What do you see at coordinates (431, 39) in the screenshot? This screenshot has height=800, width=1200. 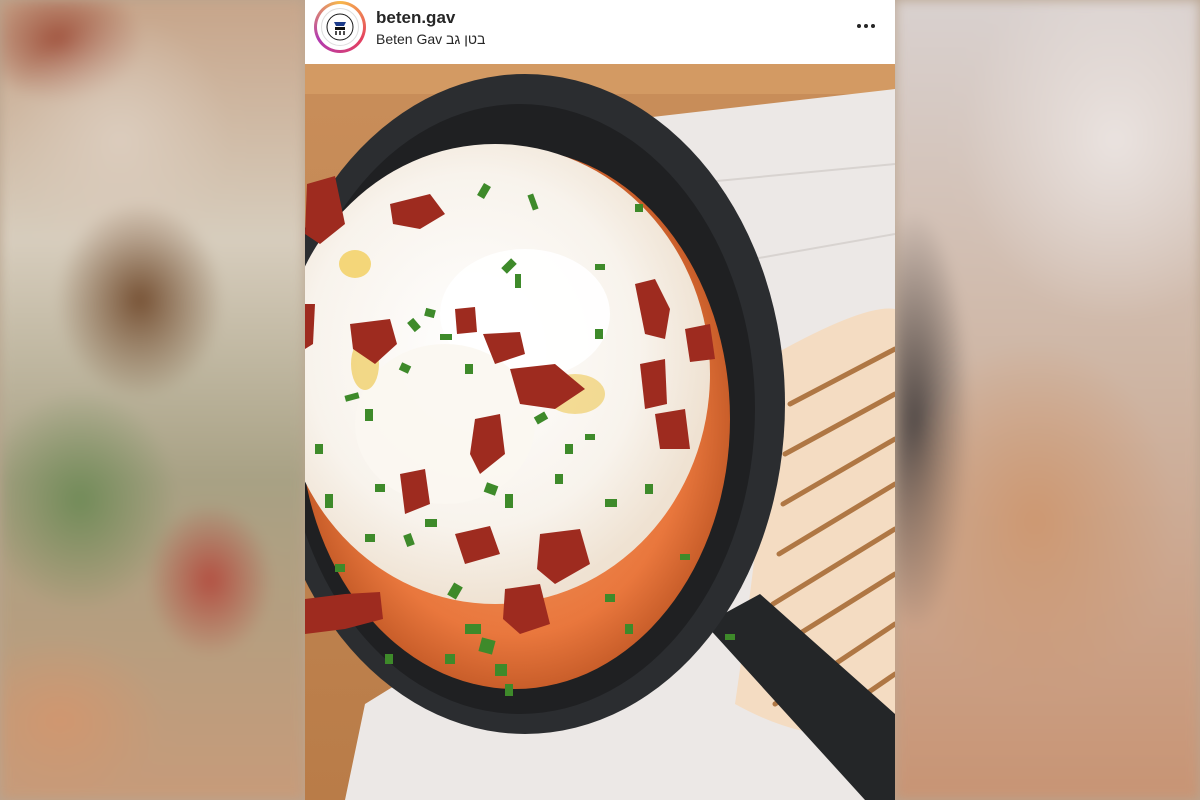 I see `display-name: Beten Gav בטן גב` at bounding box center [431, 39].